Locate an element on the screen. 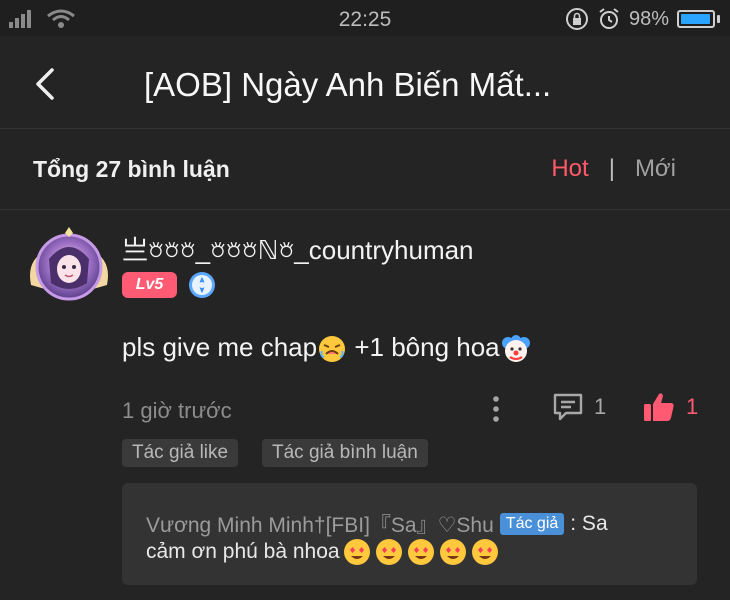 The height and width of the screenshot is (600, 730). verified-badge-icon is located at coordinates (202, 285).